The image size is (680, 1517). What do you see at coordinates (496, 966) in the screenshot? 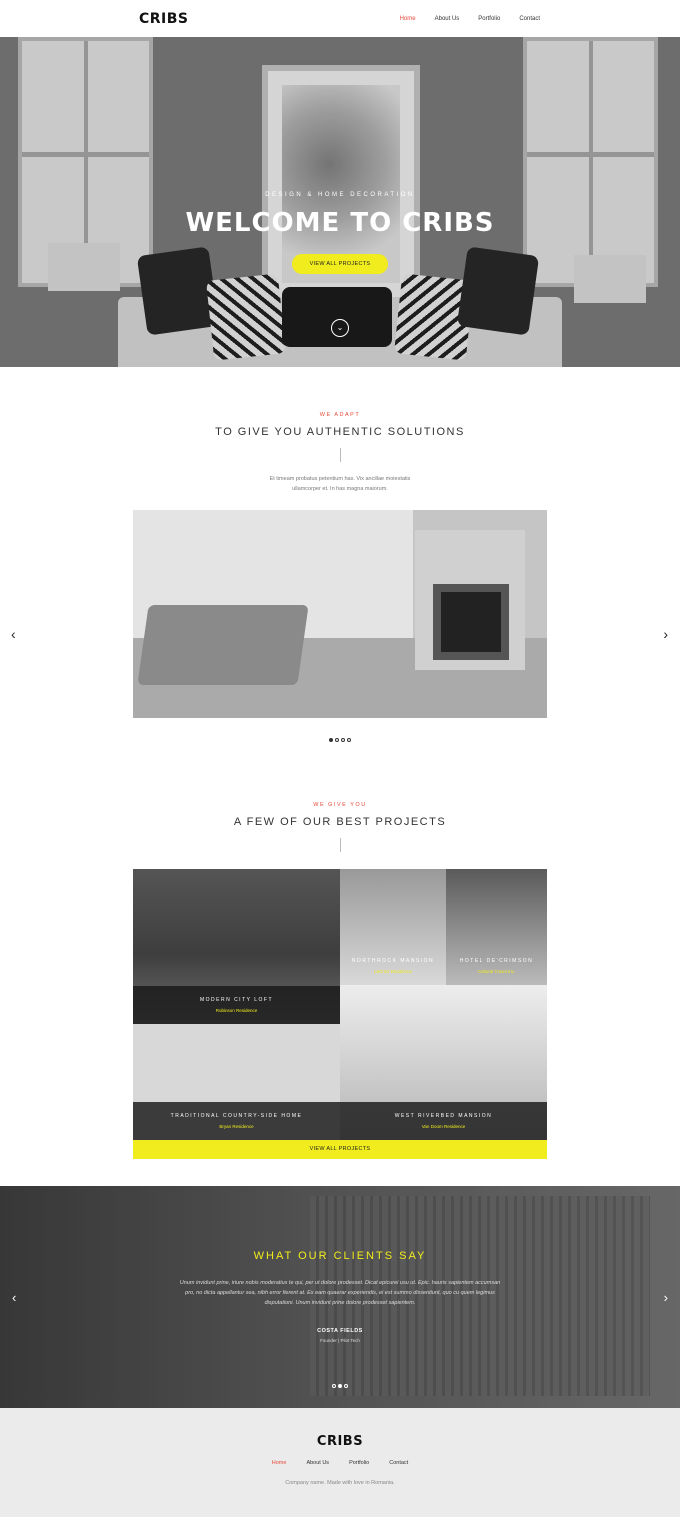
I see `project-caption: HOTEL DE'CRIMSON Cultural Travel Inc.` at bounding box center [496, 966].